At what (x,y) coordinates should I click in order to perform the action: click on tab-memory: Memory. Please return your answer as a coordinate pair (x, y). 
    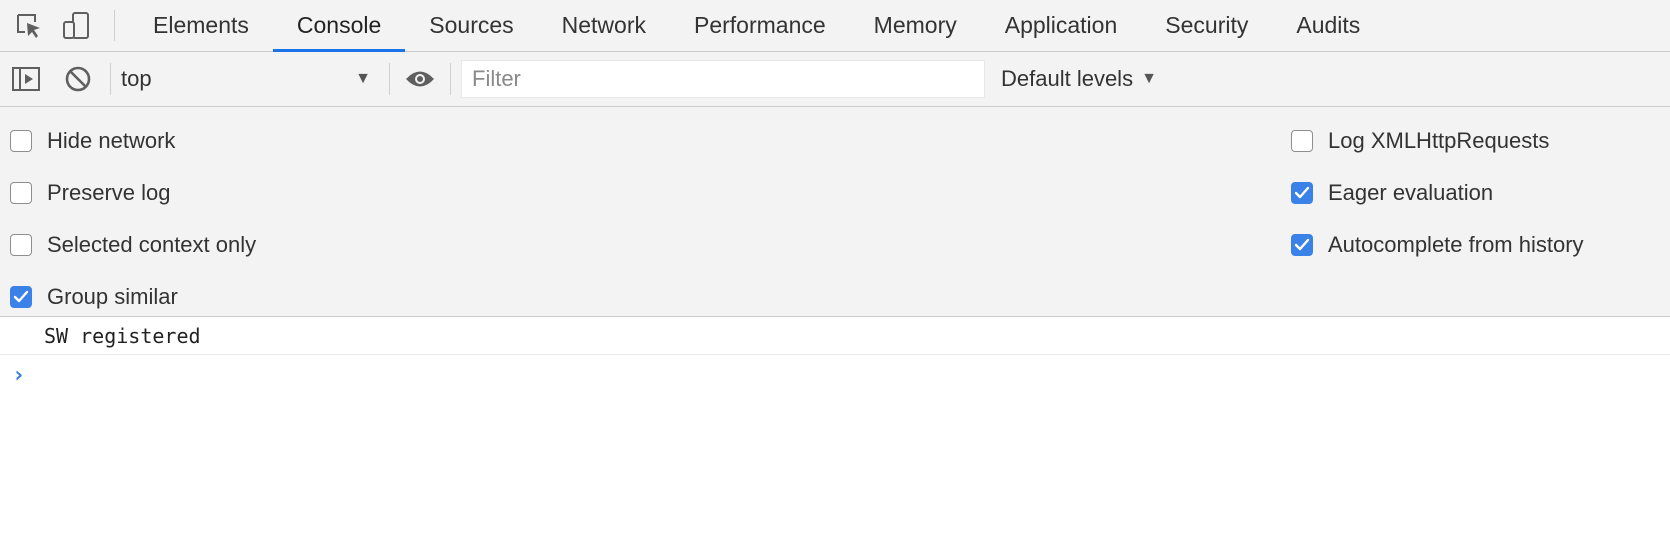
    Looking at the image, I should click on (915, 25).